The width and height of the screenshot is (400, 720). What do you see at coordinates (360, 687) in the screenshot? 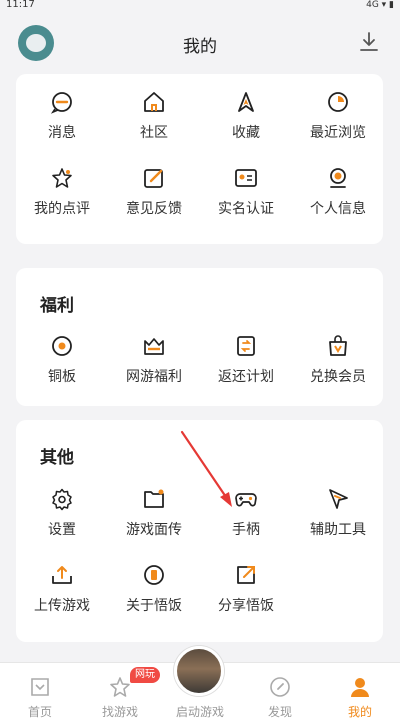
I see `user-icon` at bounding box center [360, 687].